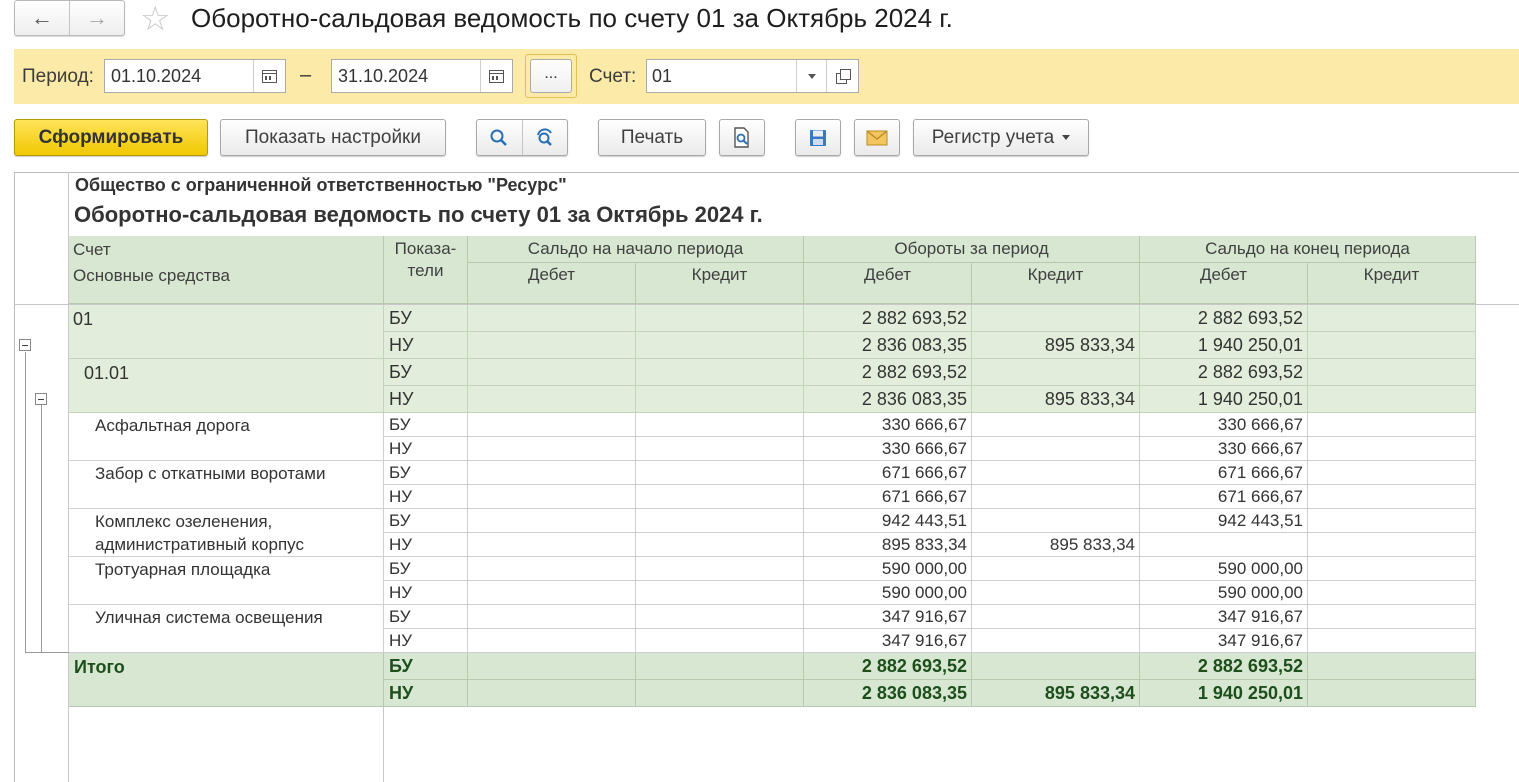 This screenshot has width=1519, height=782. I want to click on account-name-line2: административный корпус, so click(199, 545).